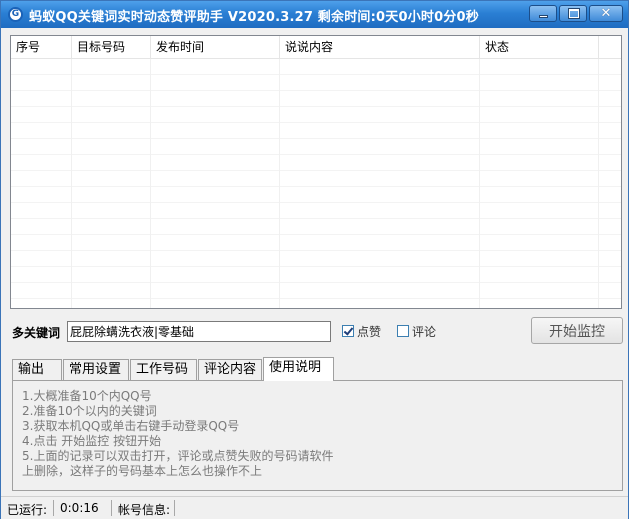  I want to click on keyword-input, so click(199, 331).